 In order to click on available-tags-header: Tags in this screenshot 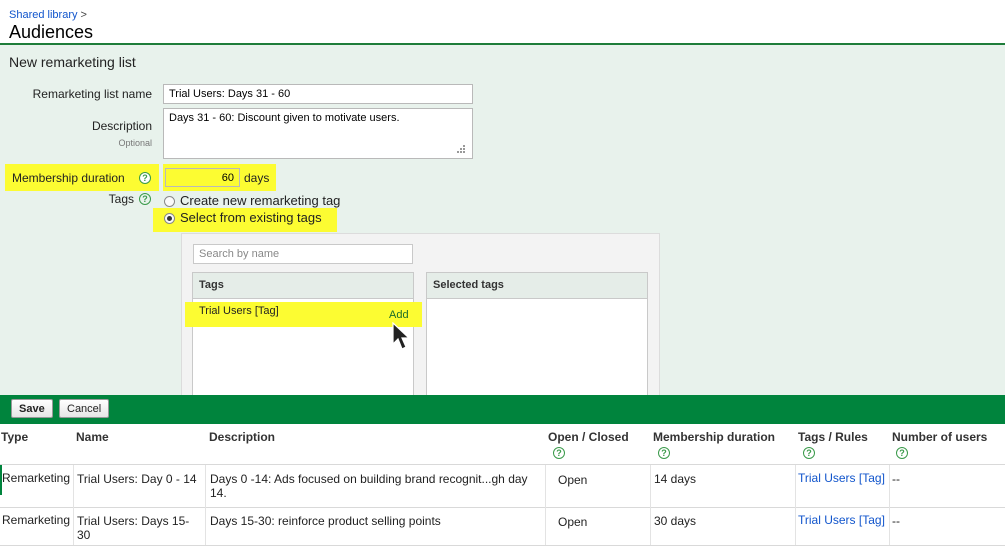, I will do `click(303, 286)`.